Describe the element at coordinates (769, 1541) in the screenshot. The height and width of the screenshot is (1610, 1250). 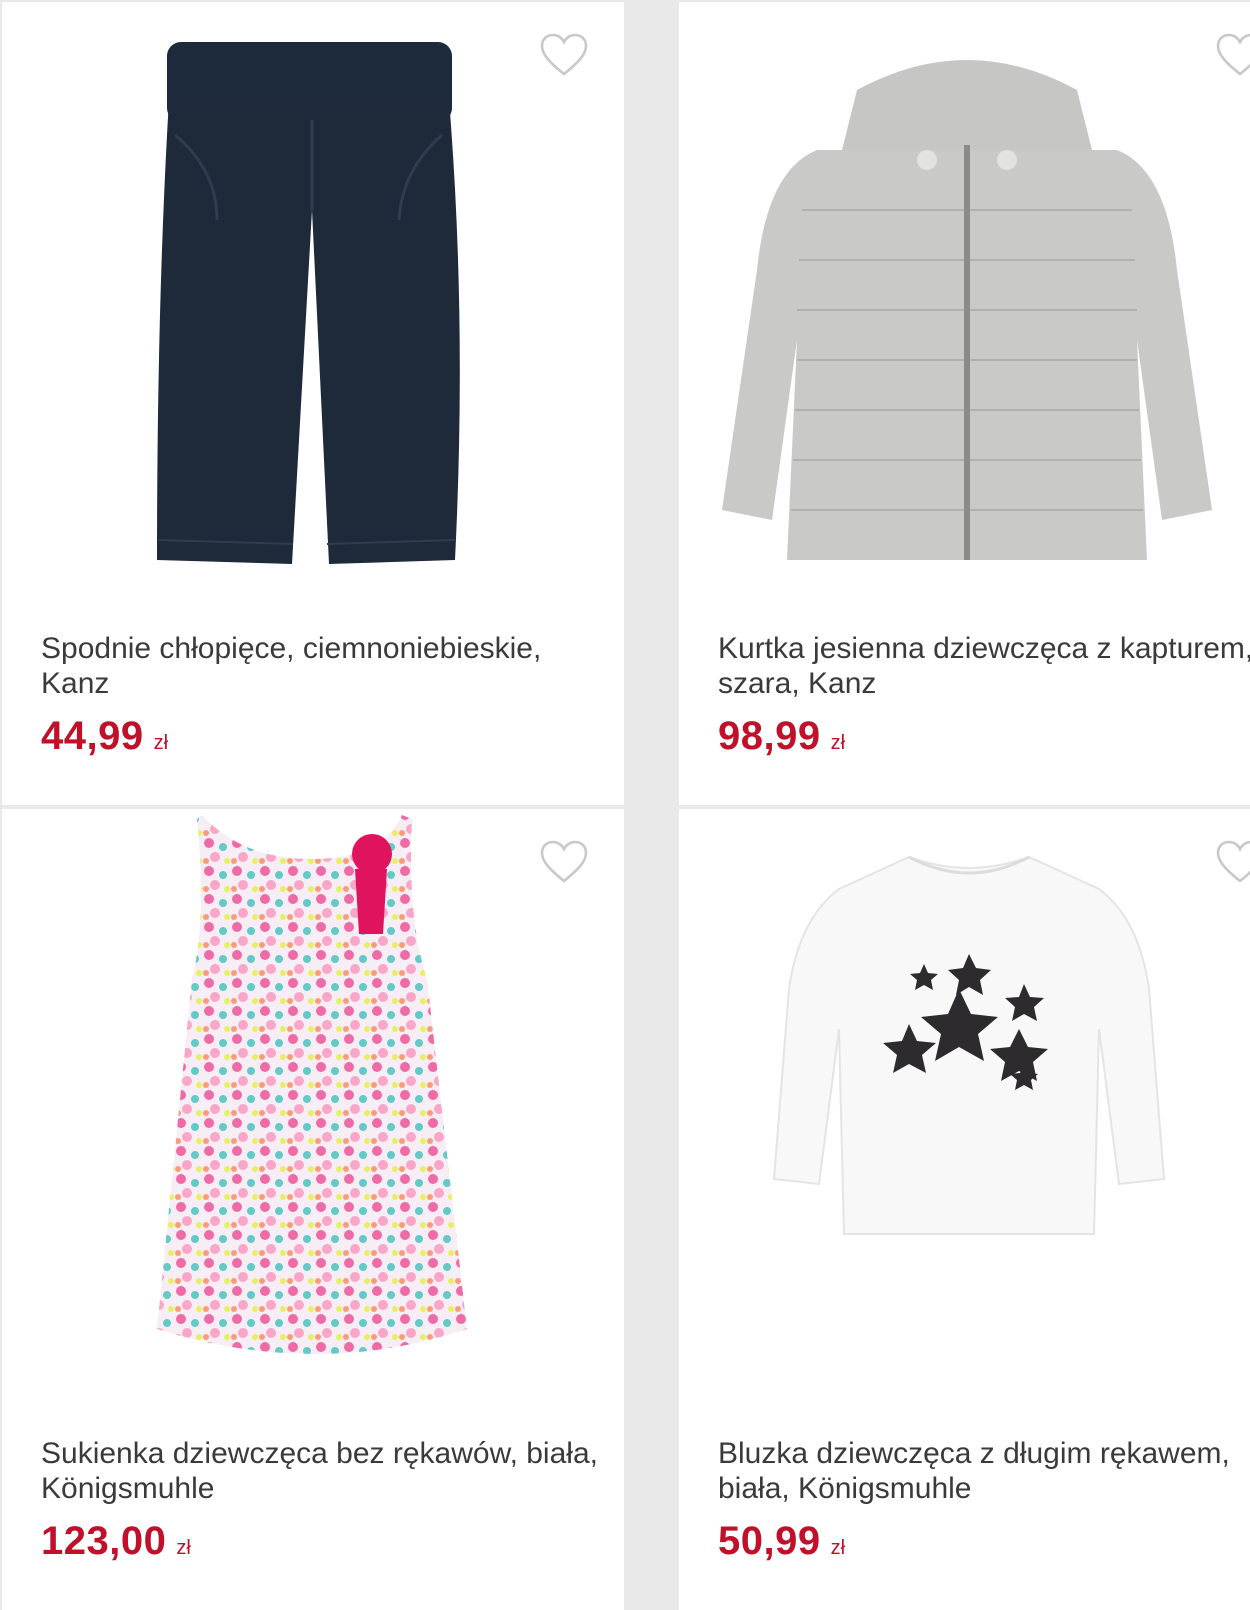
I see `price-amount: 50,99` at that location.